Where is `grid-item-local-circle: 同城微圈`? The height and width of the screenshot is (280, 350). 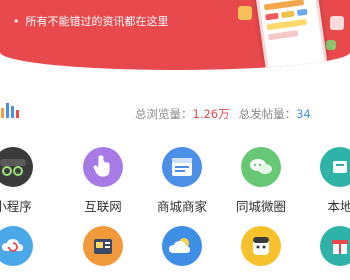 grid-item-local-circle: 同城微圈 is located at coordinates (261, 181).